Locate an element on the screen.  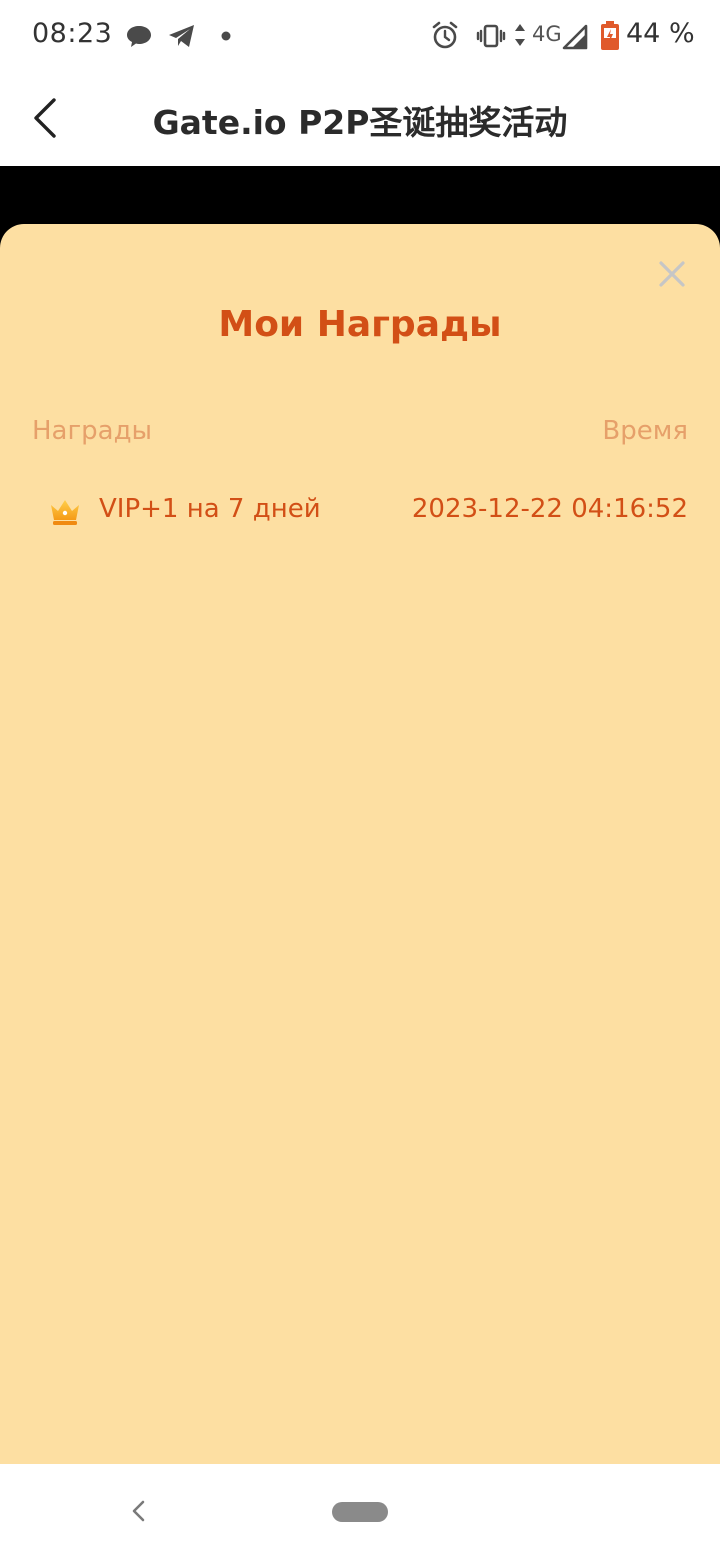
chat-bubble-icon is located at coordinates (139, 36).